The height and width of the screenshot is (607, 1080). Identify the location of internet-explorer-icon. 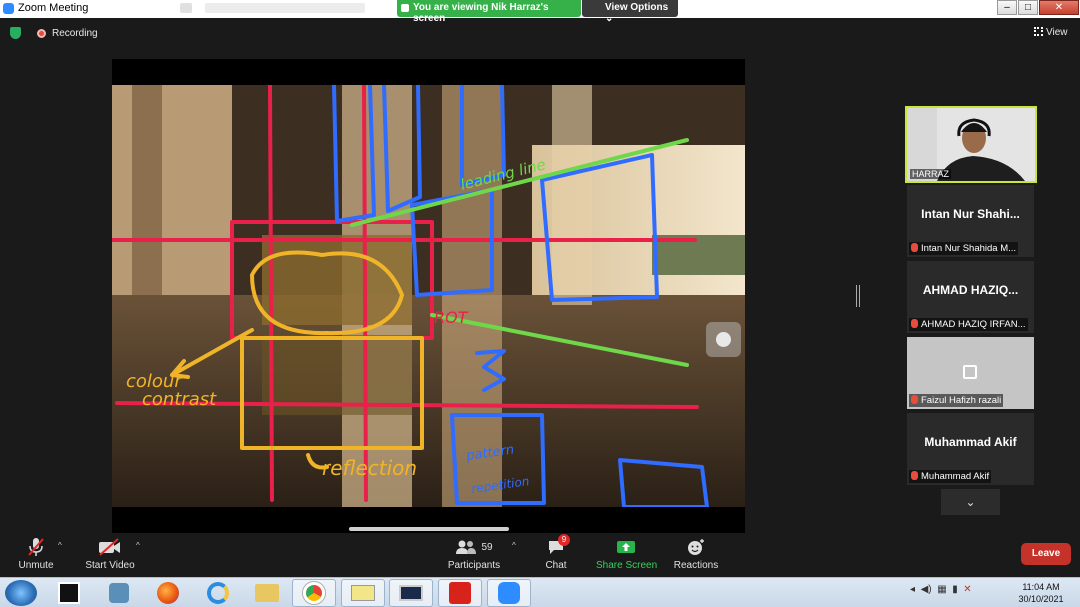
(218, 593).